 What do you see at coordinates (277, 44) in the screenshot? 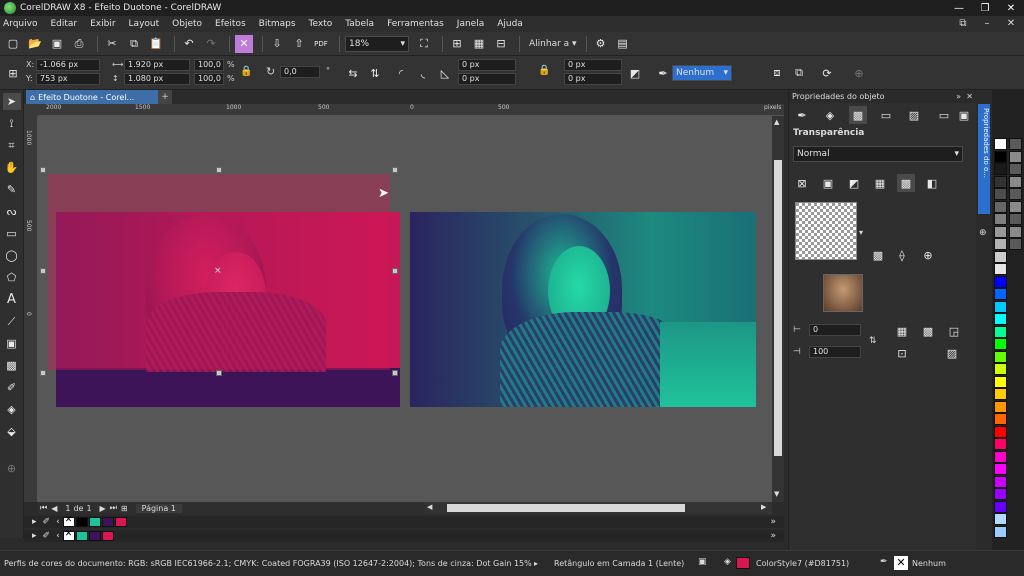
I see `import-icon: ⇩` at bounding box center [277, 44].